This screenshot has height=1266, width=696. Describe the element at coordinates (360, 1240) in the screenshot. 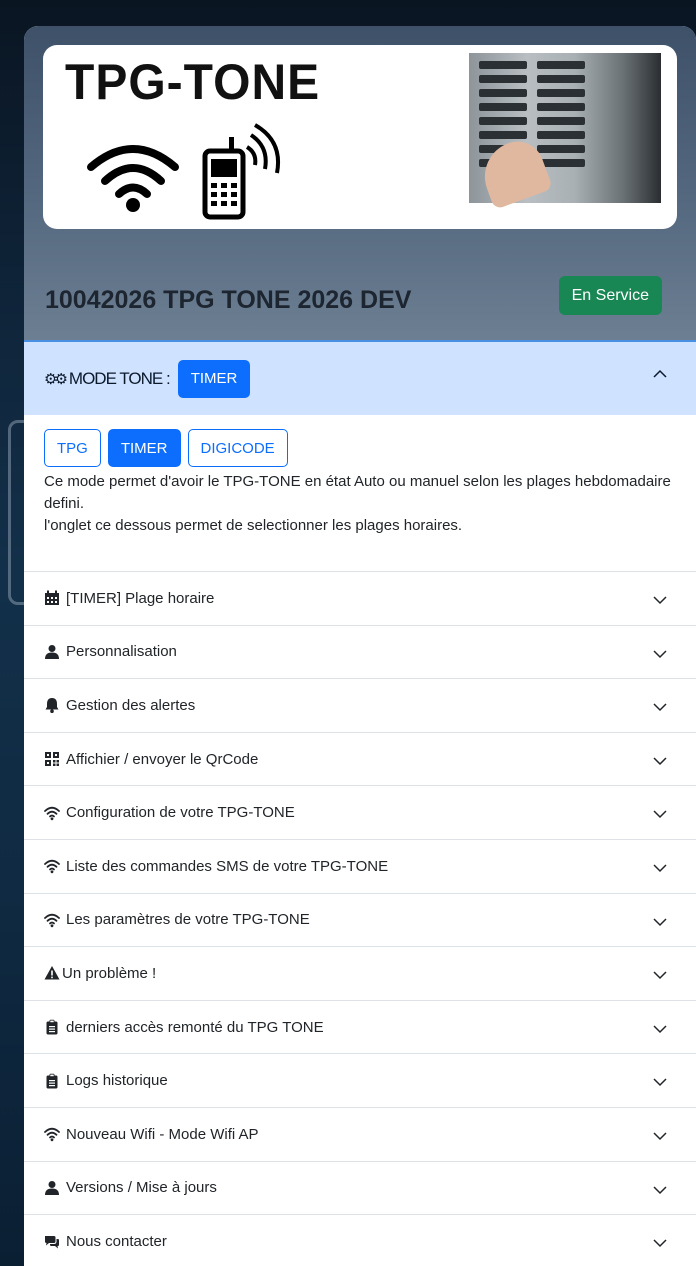

I see `accordion-item-contact: Nous contacter` at that location.